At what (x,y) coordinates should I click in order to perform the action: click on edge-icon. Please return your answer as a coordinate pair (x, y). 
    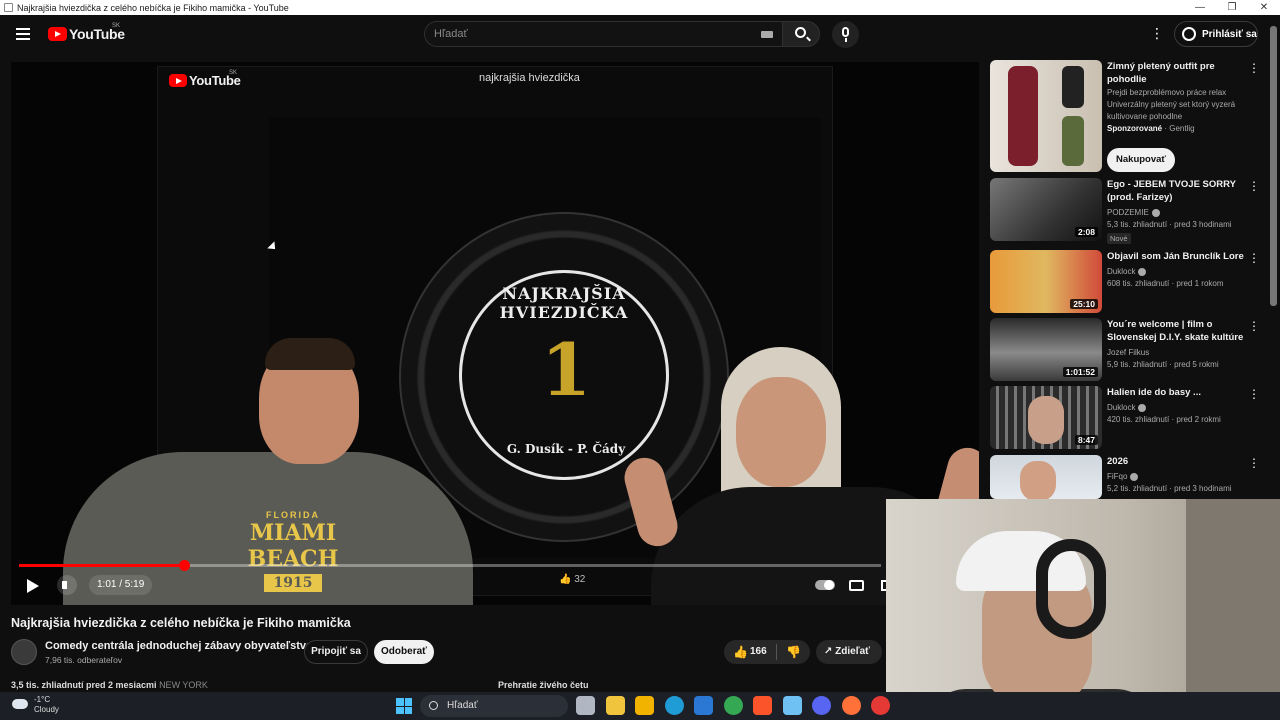
    Looking at the image, I should click on (674, 705).